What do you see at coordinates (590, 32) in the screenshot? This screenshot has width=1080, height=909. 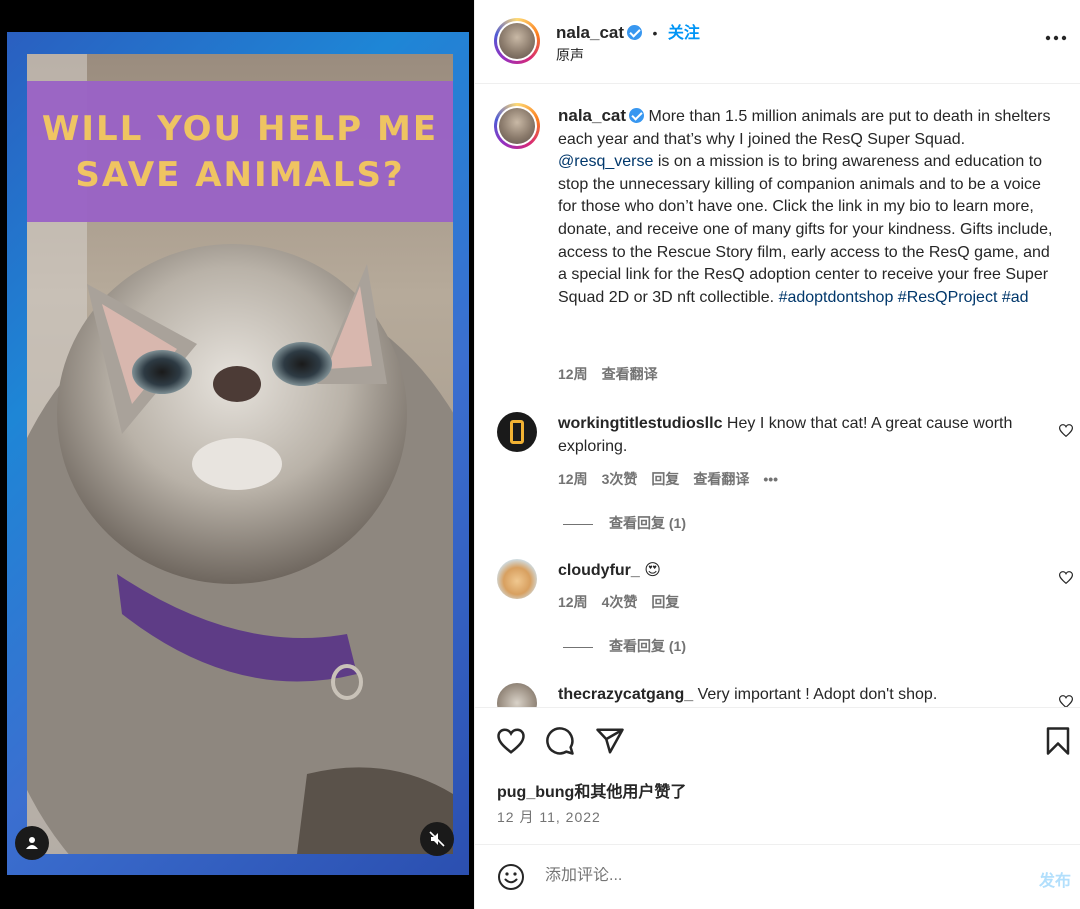 I see `author-username: nala_cat` at bounding box center [590, 32].